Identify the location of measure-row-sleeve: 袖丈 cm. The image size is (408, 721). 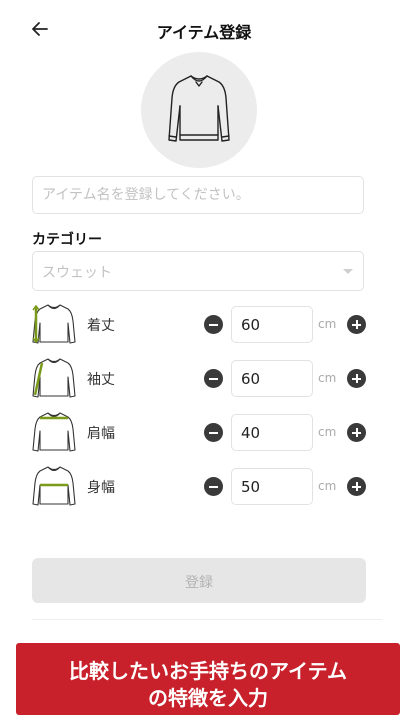
(204, 379).